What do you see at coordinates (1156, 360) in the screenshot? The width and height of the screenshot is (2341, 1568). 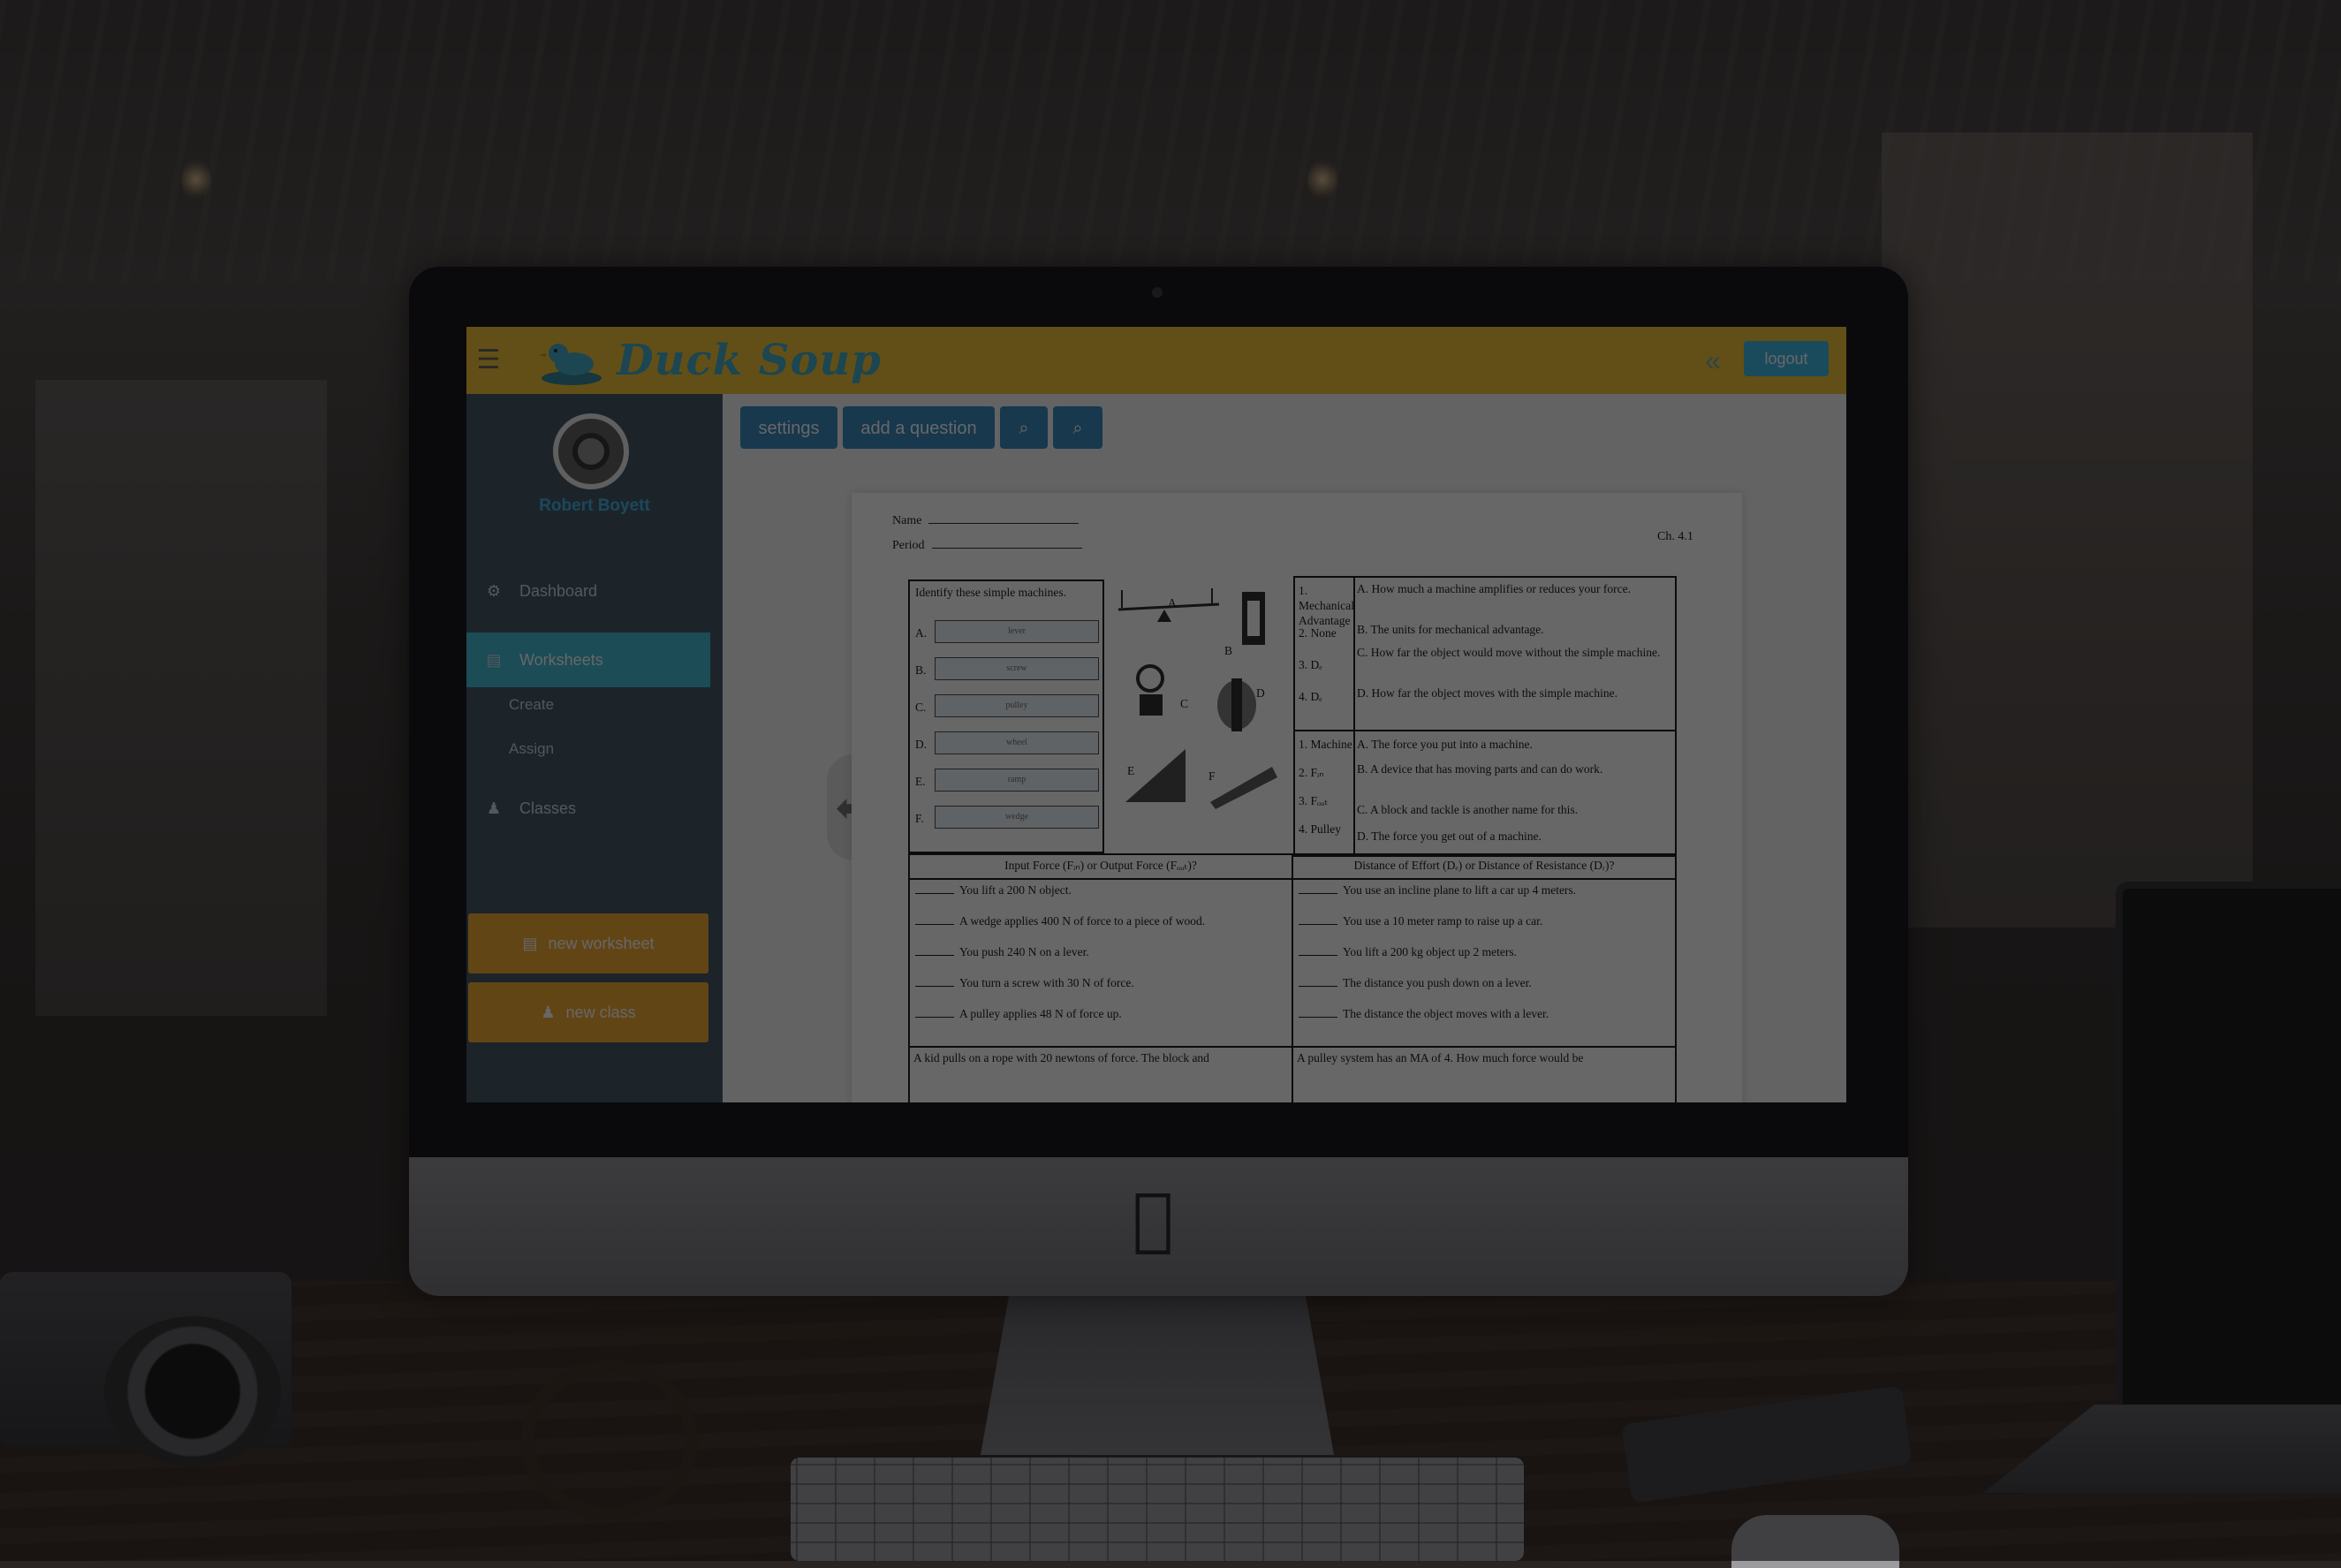 I see `top-navbar: ☰ Duck Soup « logout` at bounding box center [1156, 360].